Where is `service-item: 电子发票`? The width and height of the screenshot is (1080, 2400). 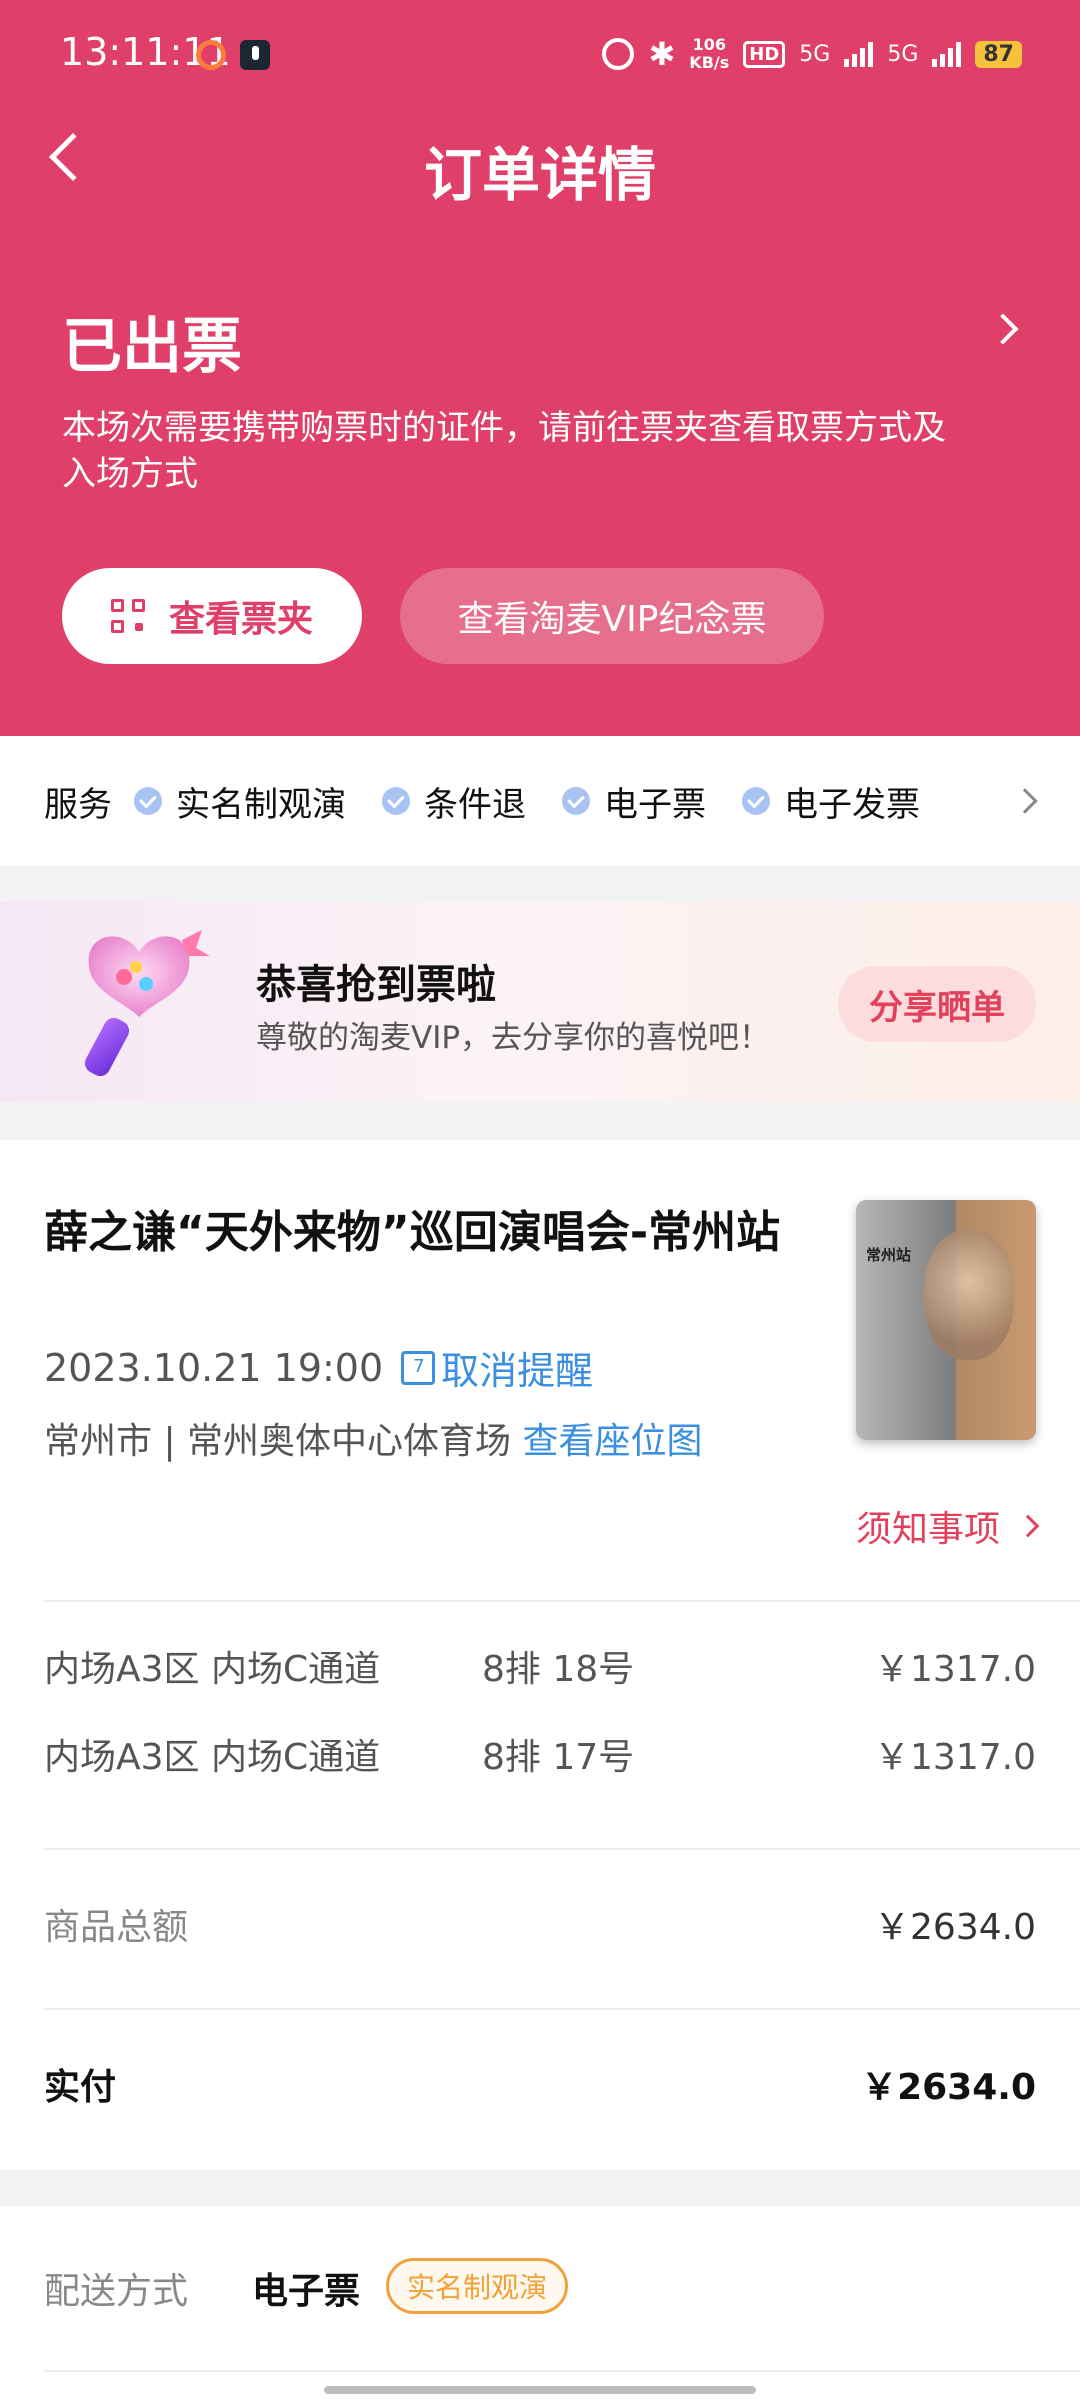 service-item: 电子发票 is located at coordinates (831, 801).